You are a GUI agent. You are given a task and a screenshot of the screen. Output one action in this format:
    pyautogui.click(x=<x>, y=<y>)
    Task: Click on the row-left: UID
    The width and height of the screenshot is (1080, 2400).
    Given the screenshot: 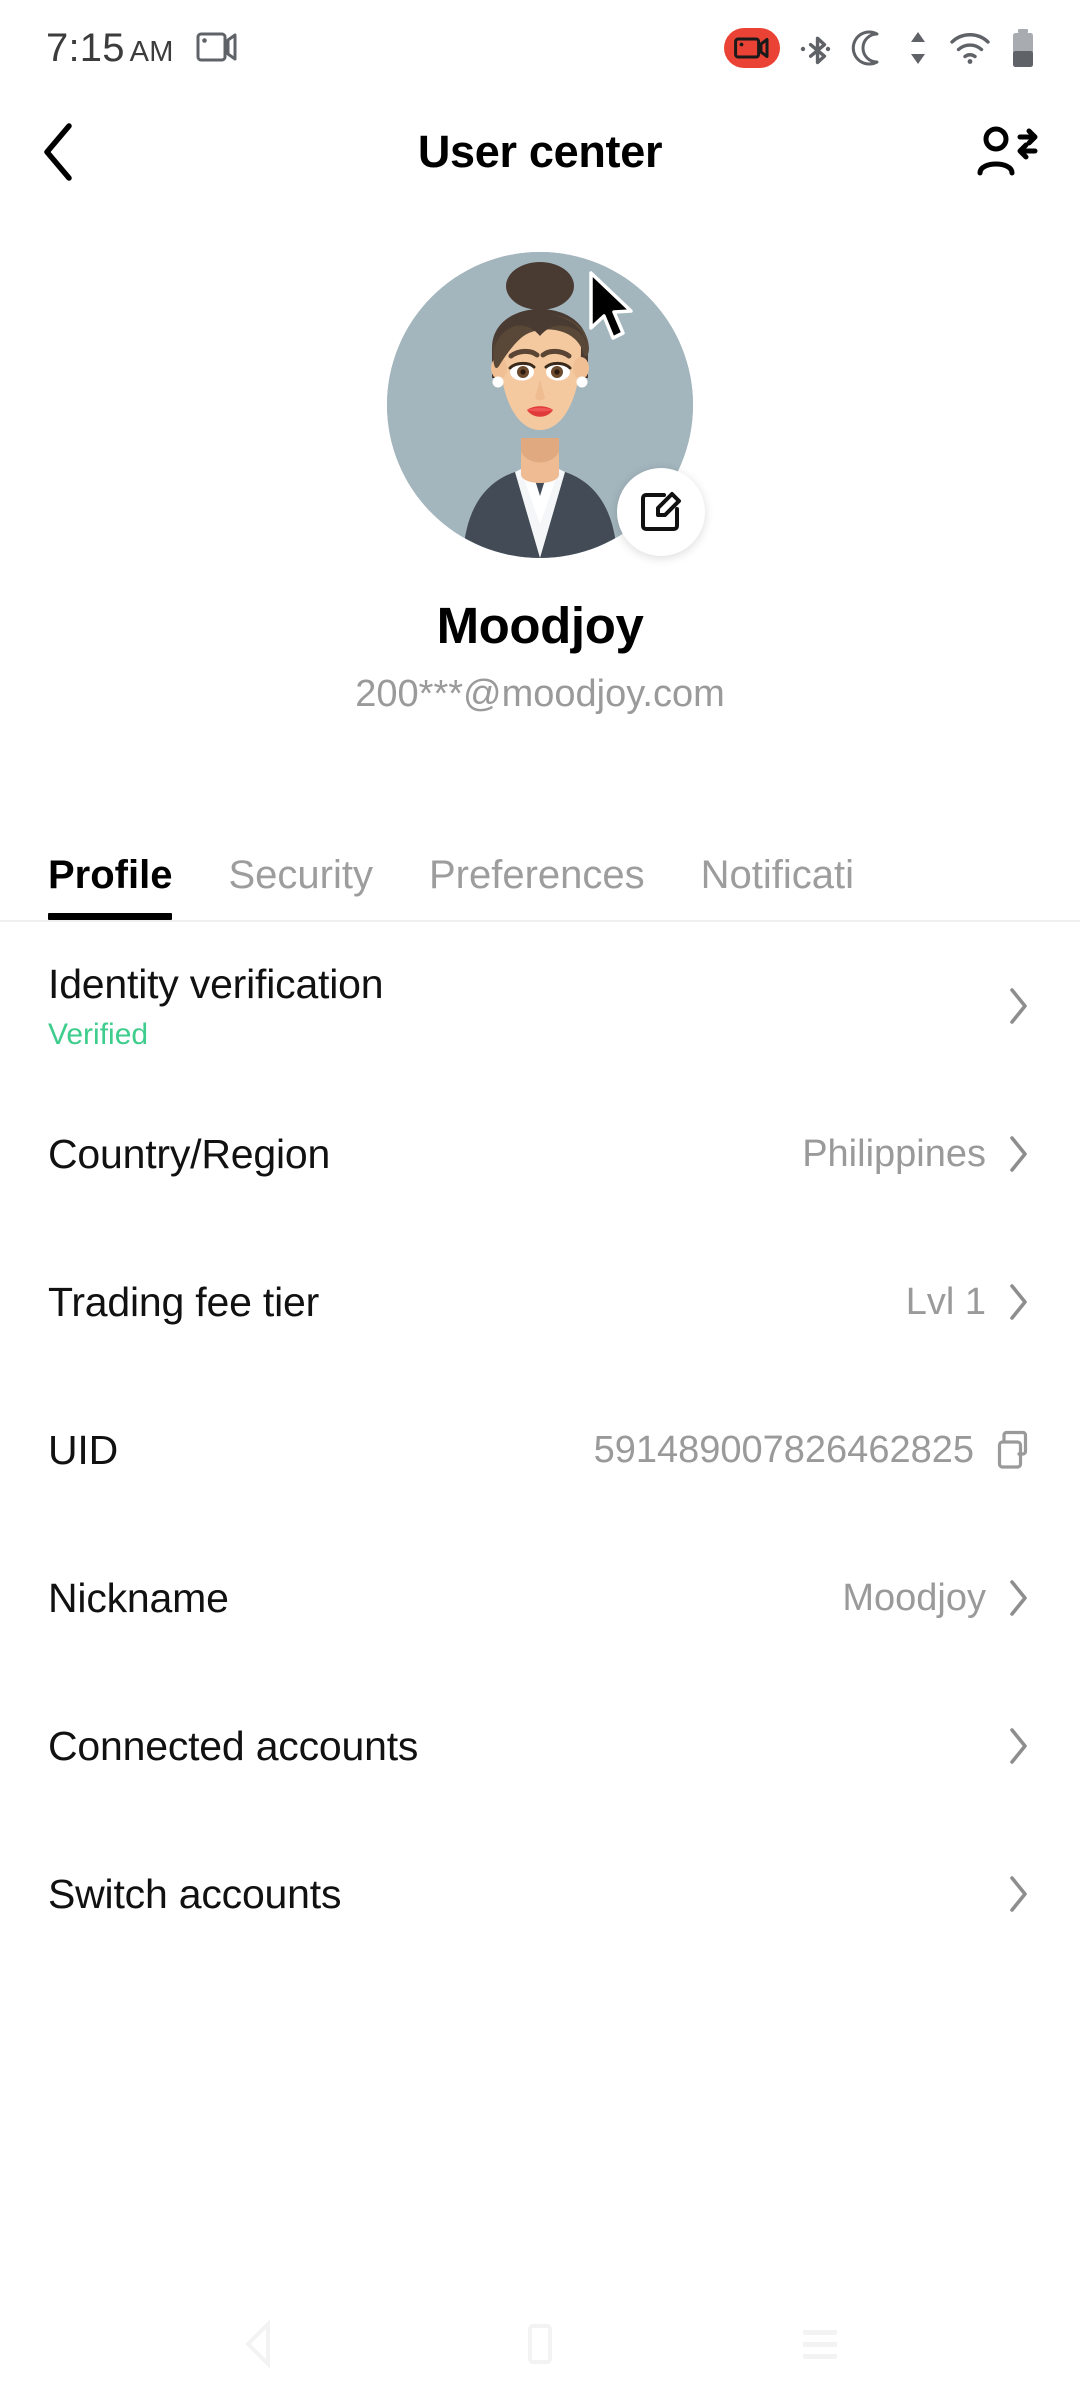 What is the action you would take?
    pyautogui.click(x=83, y=1450)
    